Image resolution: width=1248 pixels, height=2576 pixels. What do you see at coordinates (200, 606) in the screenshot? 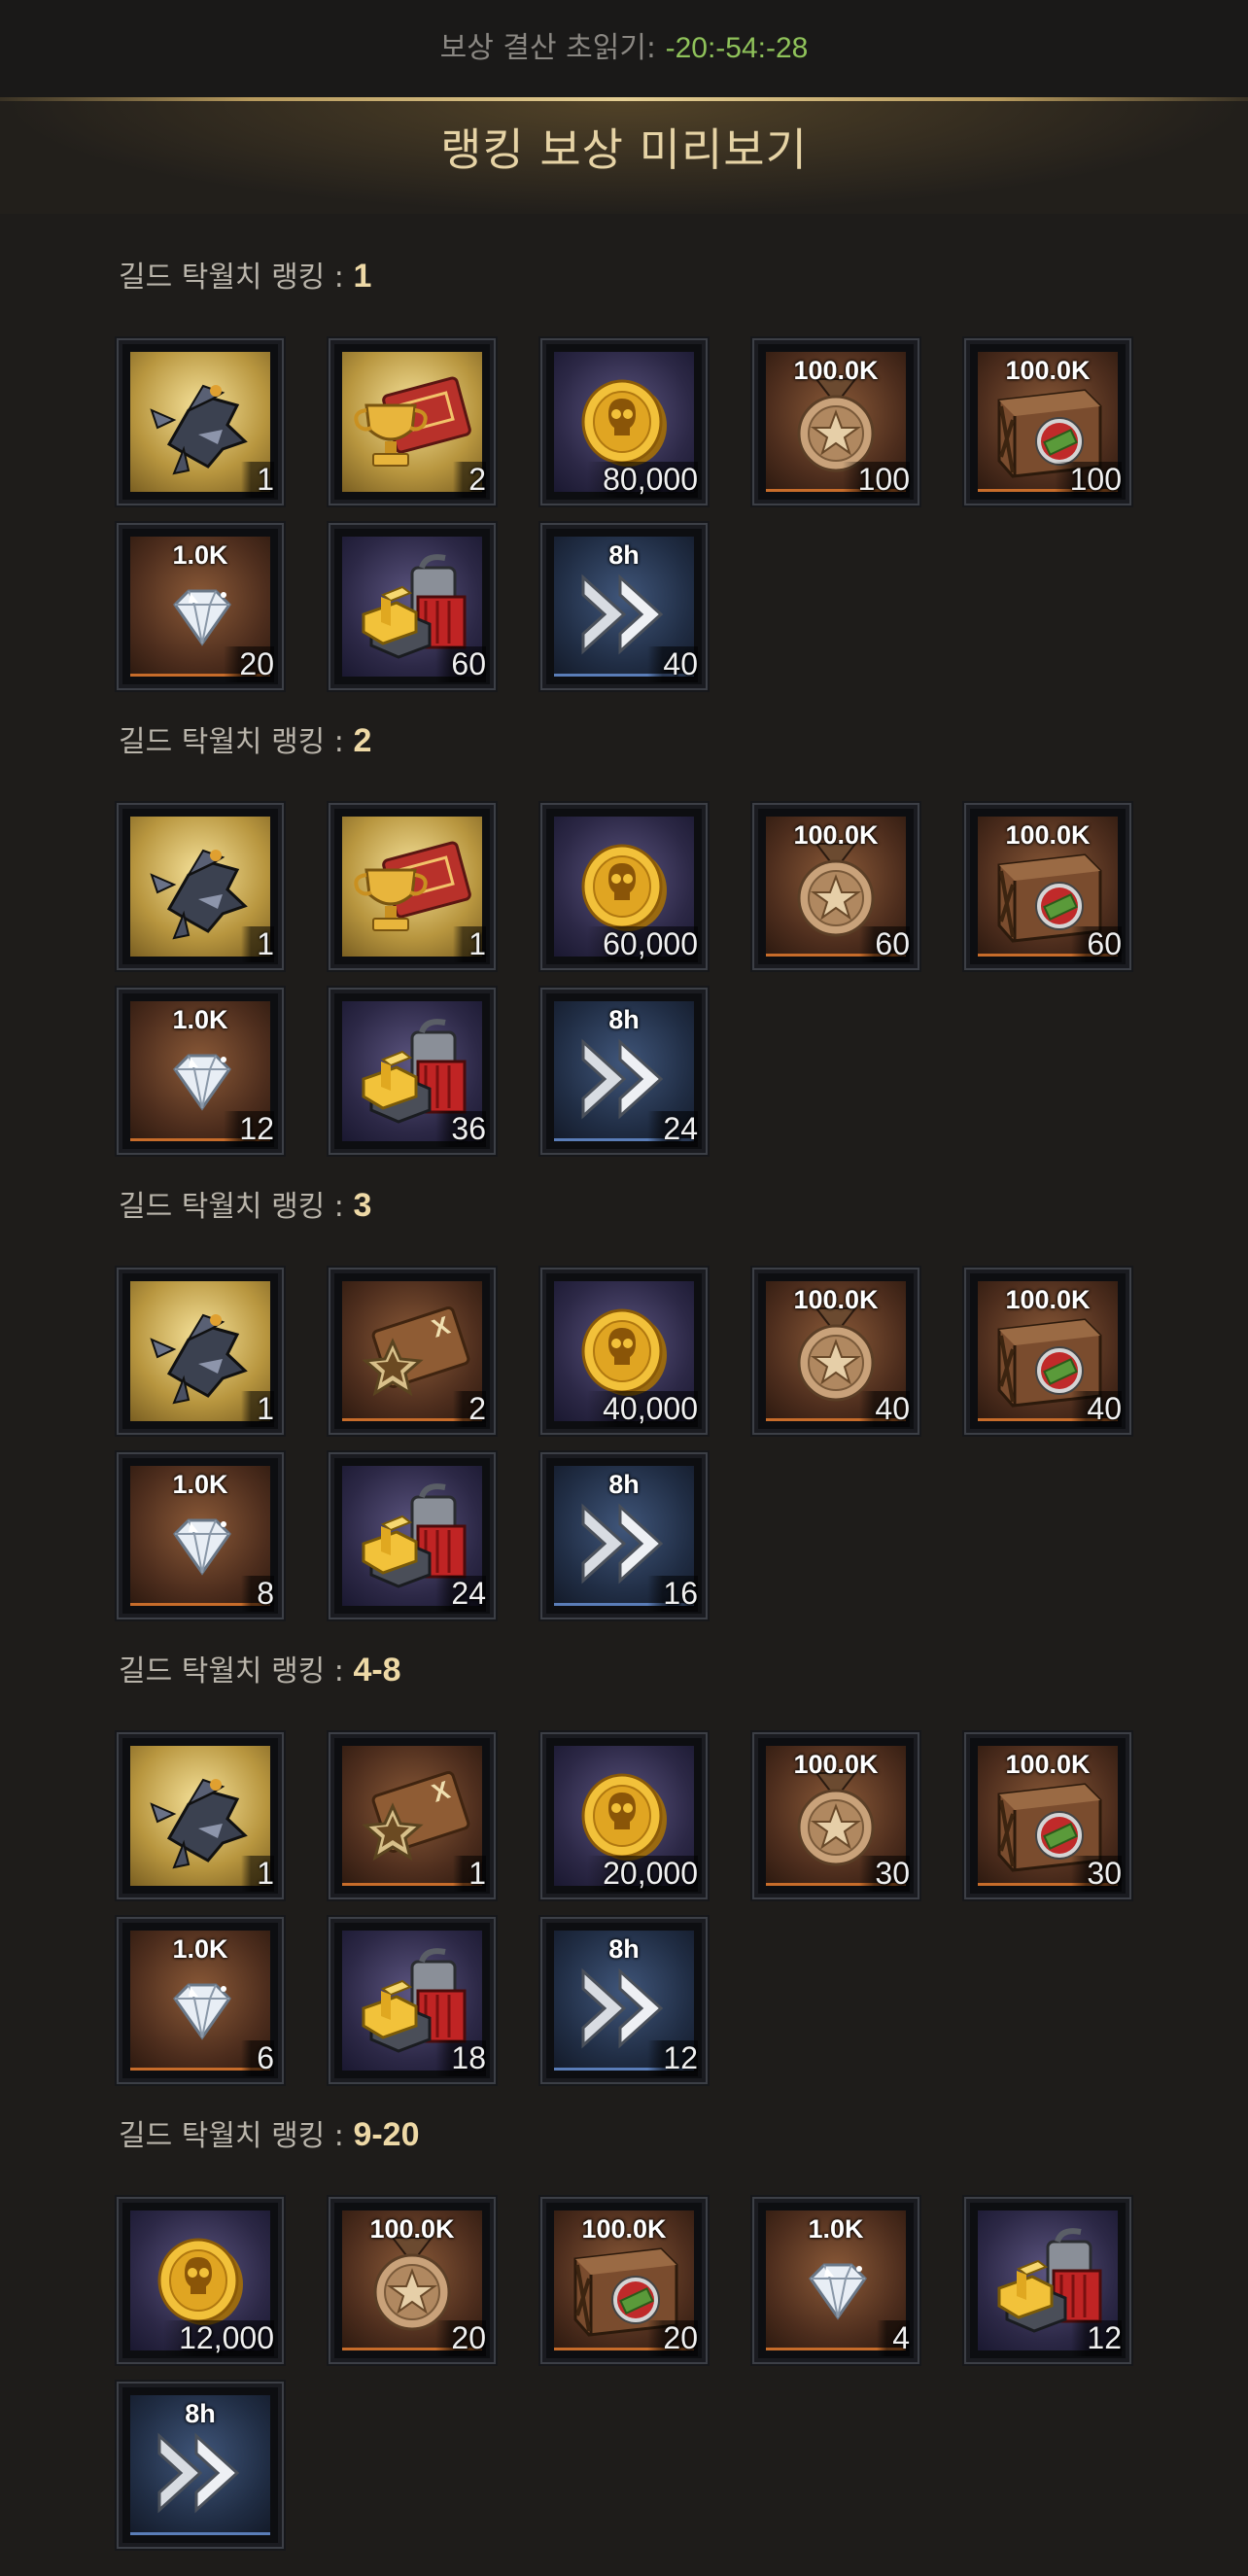
I see `reward-item: 1.0K 20` at bounding box center [200, 606].